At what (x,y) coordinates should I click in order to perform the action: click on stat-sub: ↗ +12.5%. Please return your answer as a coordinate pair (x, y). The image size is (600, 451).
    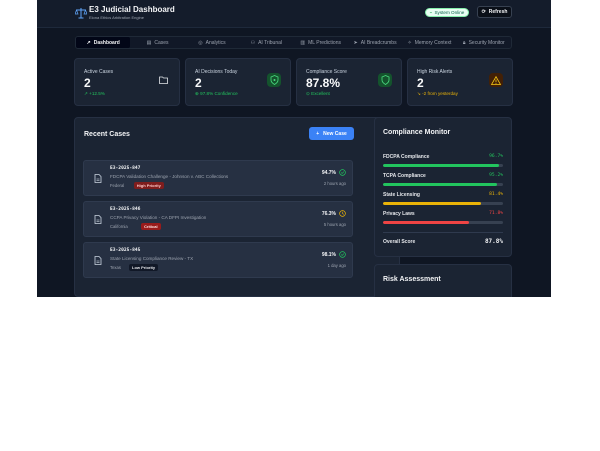
    Looking at the image, I should click on (94, 93).